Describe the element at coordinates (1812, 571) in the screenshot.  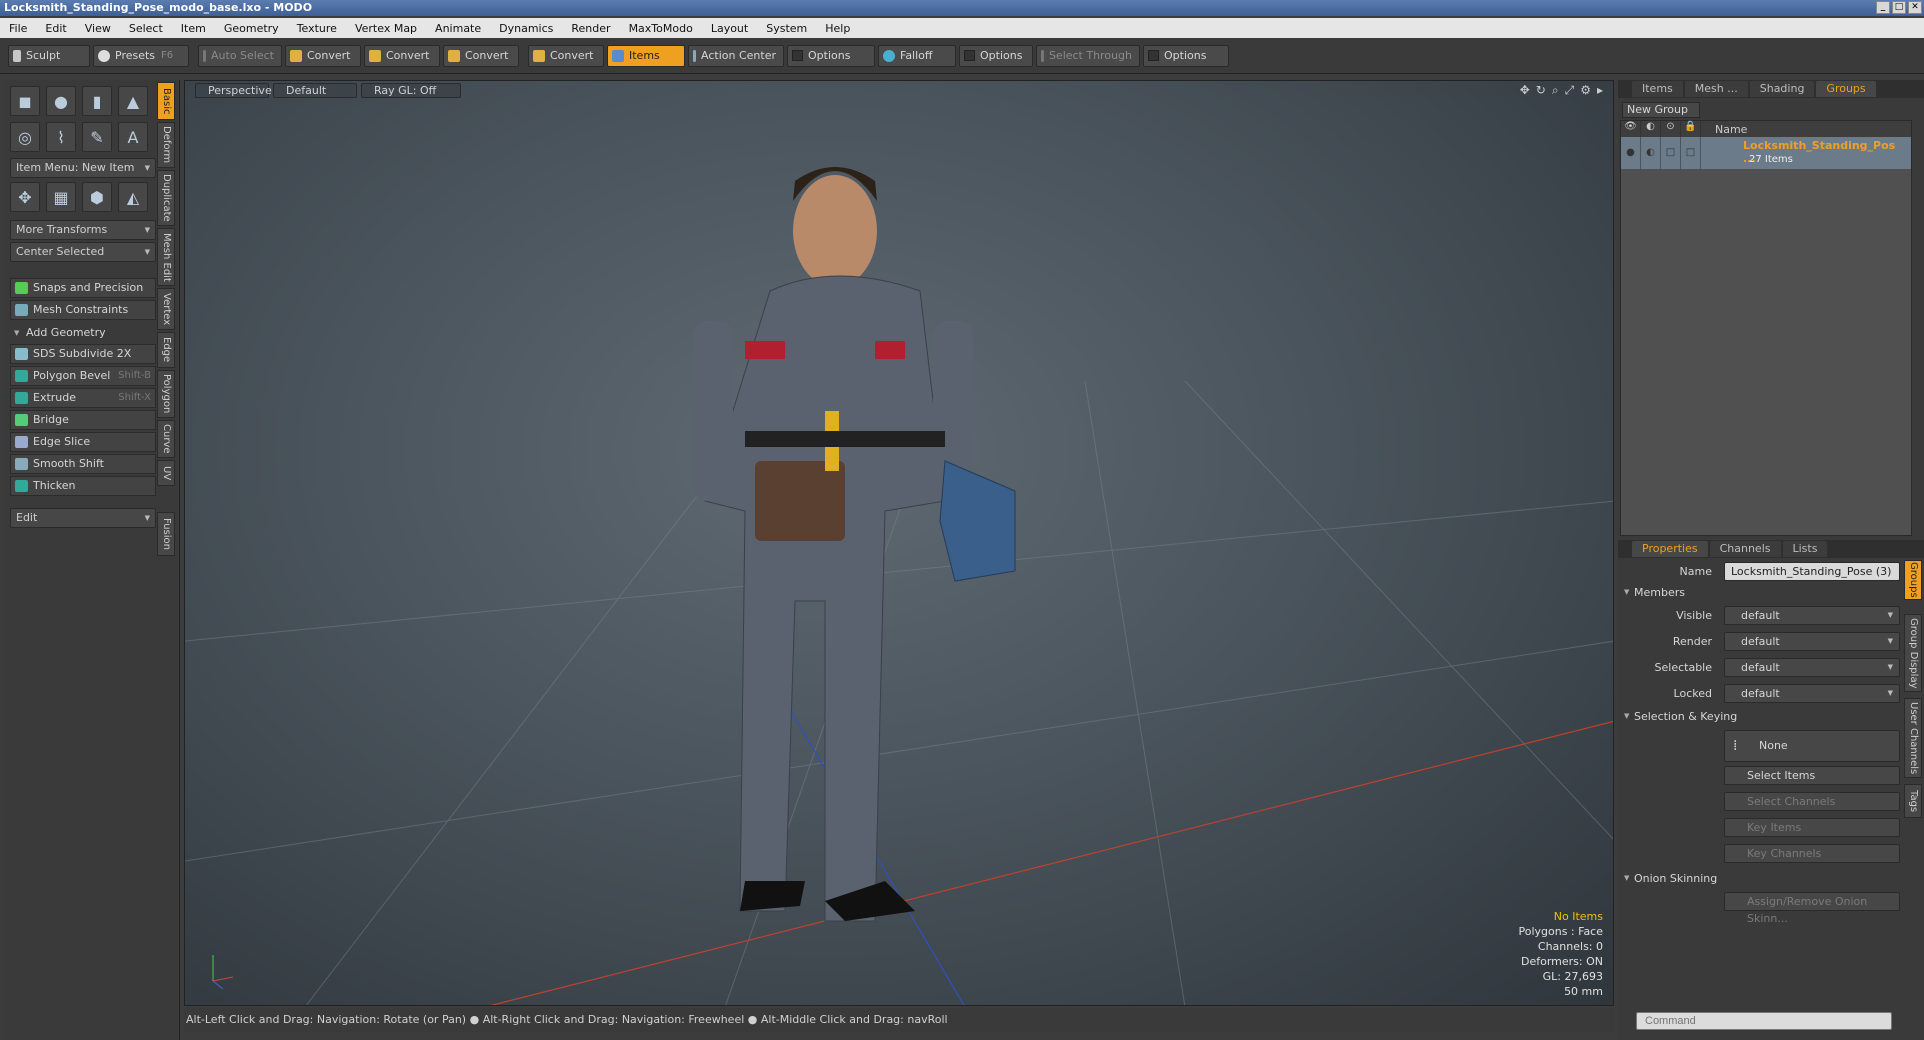
I see `group-name-field: Locksmith_Standing_Pose (3)` at that location.